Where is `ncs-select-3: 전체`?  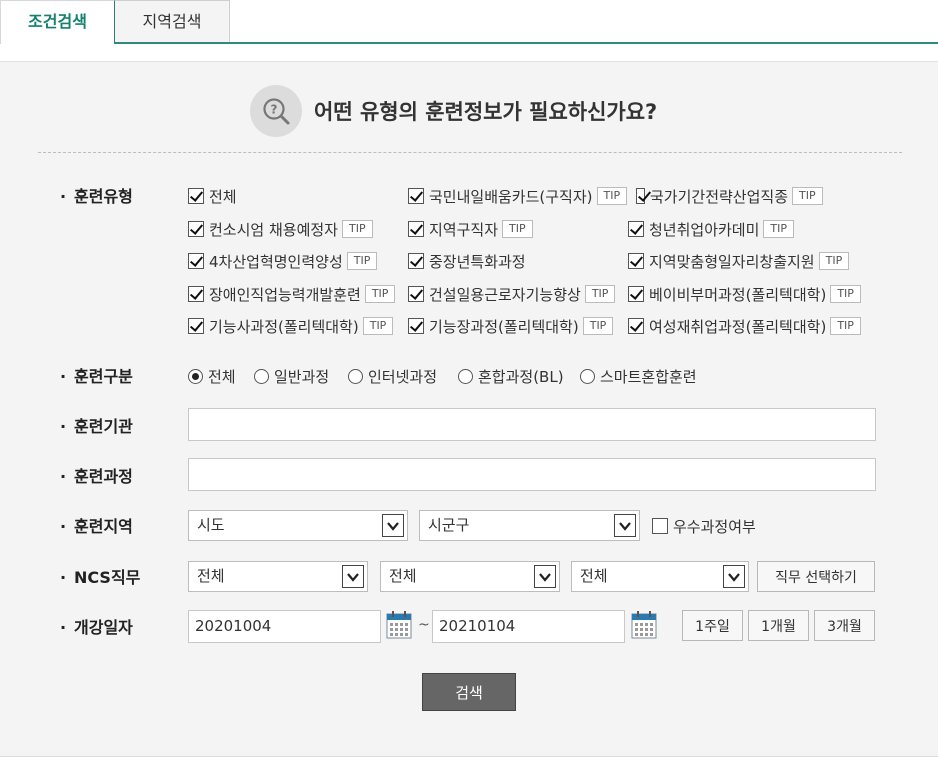 ncs-select-3: 전체 is located at coordinates (660, 576).